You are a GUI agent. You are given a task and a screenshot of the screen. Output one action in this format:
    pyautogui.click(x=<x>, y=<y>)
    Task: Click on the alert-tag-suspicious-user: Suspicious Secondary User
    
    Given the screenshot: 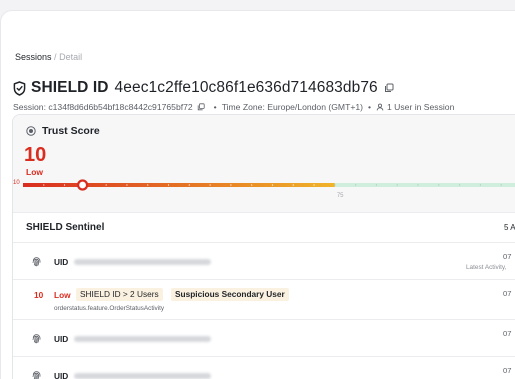 What is the action you would take?
    pyautogui.click(x=230, y=294)
    